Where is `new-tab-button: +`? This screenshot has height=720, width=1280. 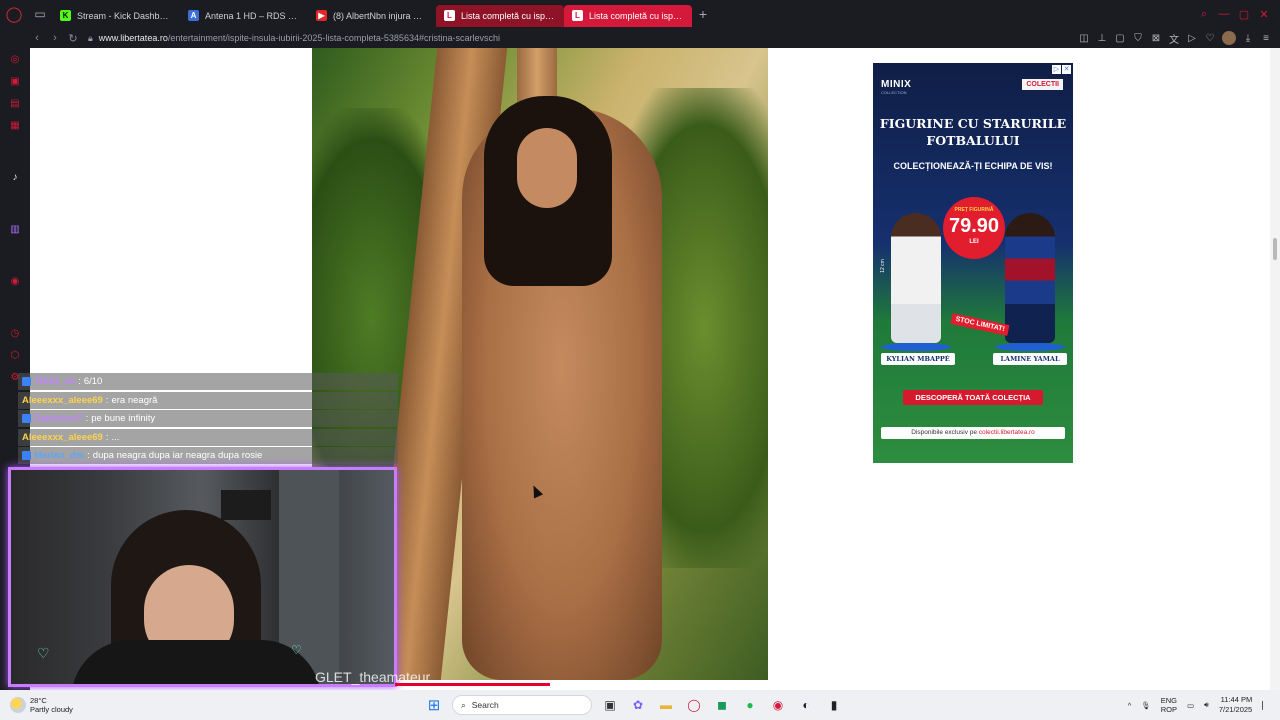 new-tab-button: + is located at coordinates (703, 14).